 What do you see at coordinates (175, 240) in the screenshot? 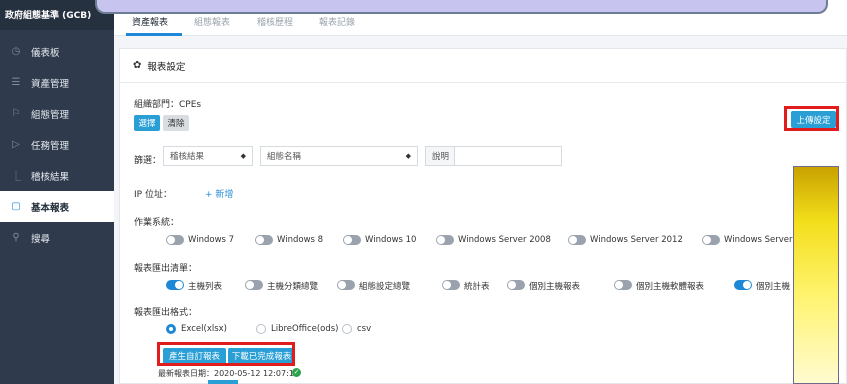
I see `os-toggle-win7` at bounding box center [175, 240].